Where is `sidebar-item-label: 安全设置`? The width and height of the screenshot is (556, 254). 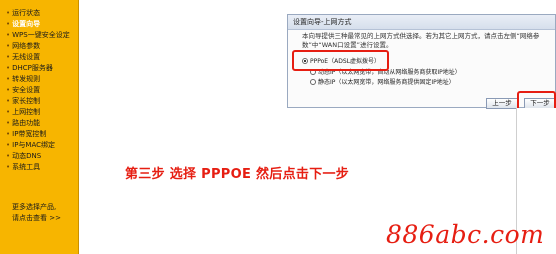 sidebar-item-label: 安全设置 is located at coordinates (26, 90).